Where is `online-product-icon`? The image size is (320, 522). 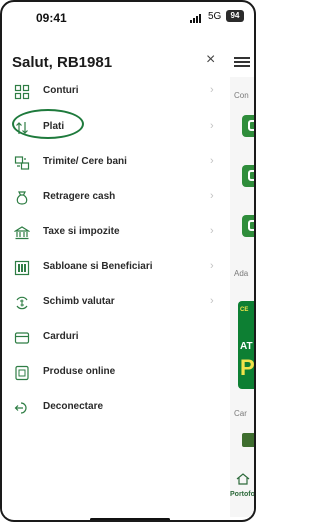 online-product-icon is located at coordinates (22, 373).